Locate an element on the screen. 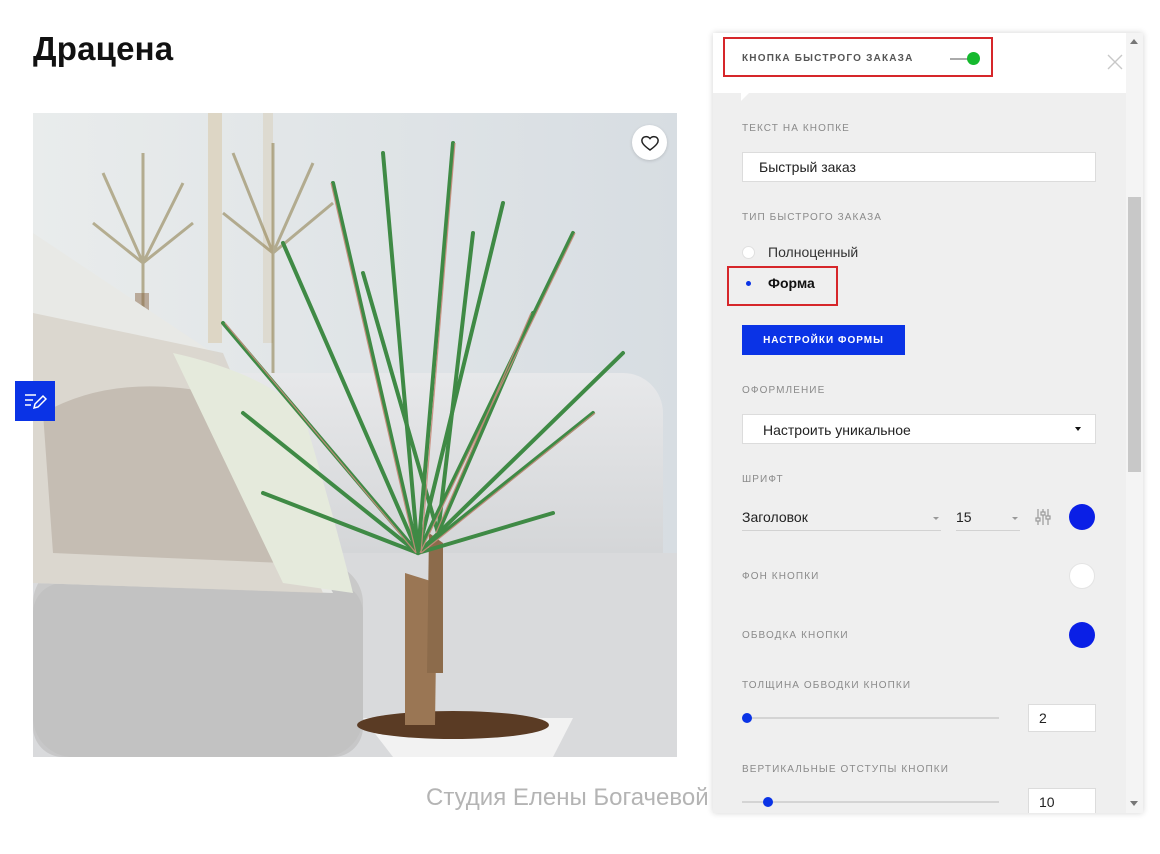 Image resolution: width=1160 pixels, height=854 pixels. design-select: Настроить уникальное is located at coordinates (919, 429).